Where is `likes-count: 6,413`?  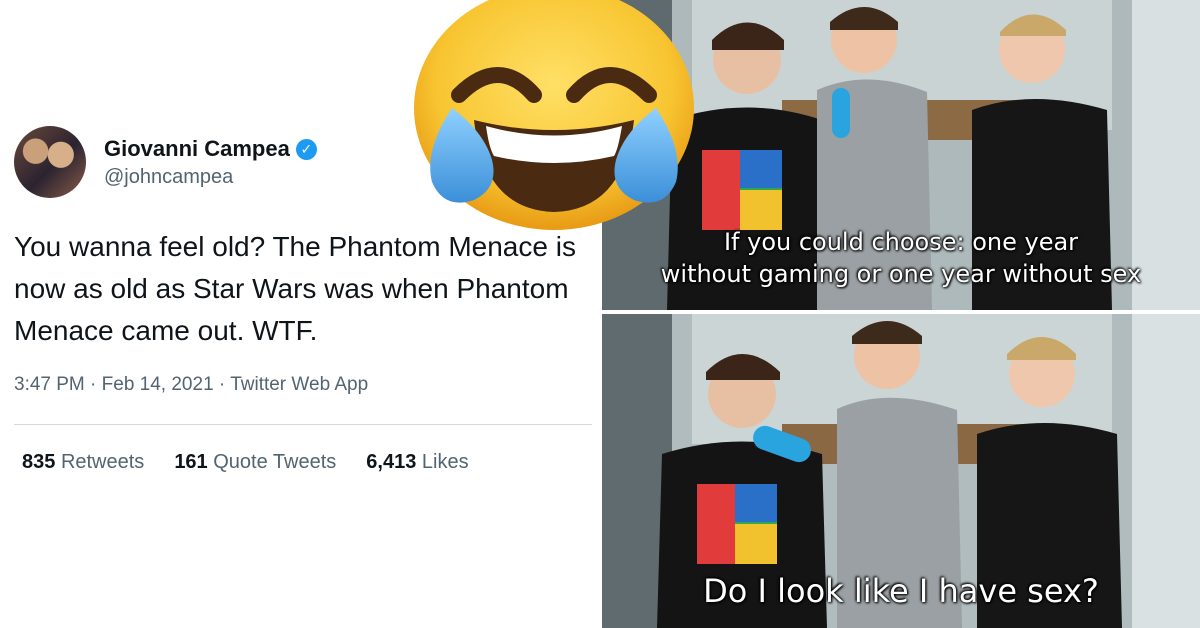 likes-count: 6,413 is located at coordinates (391, 462).